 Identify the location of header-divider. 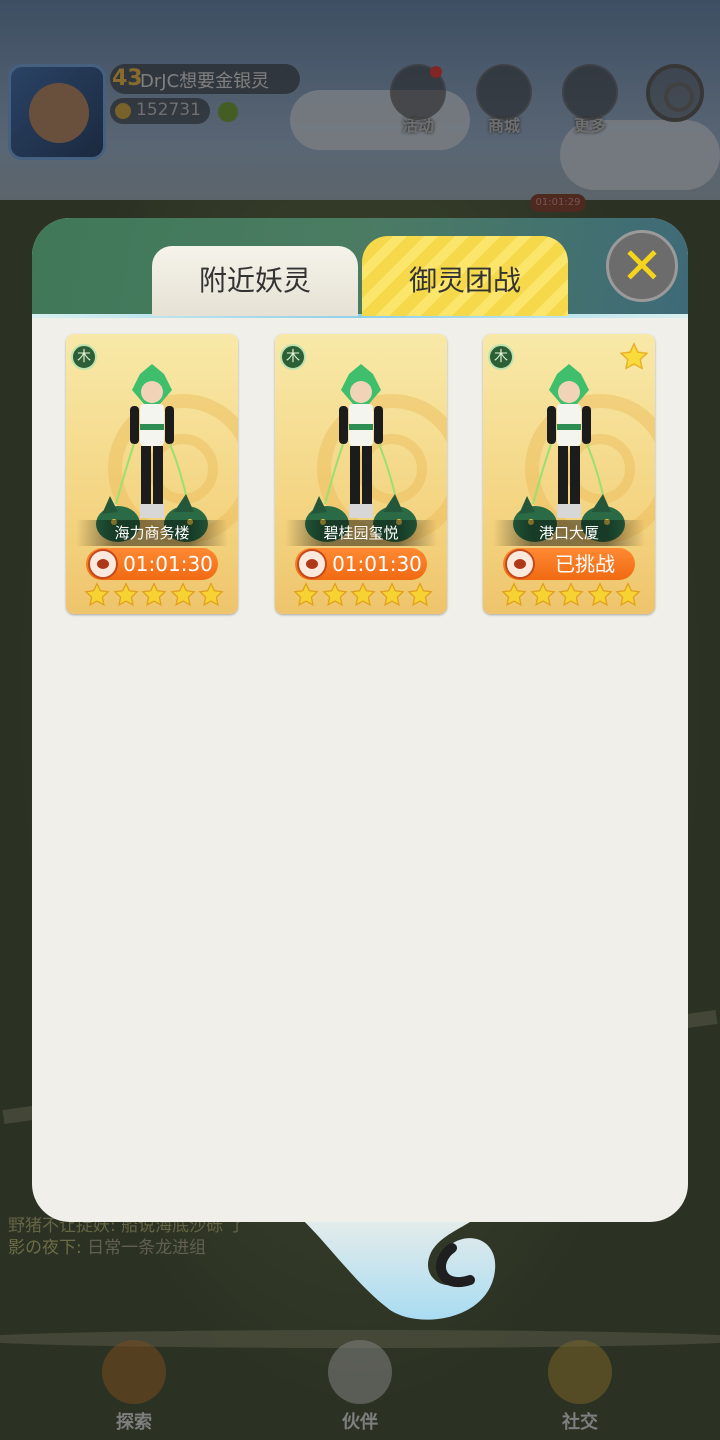
(360, 316).